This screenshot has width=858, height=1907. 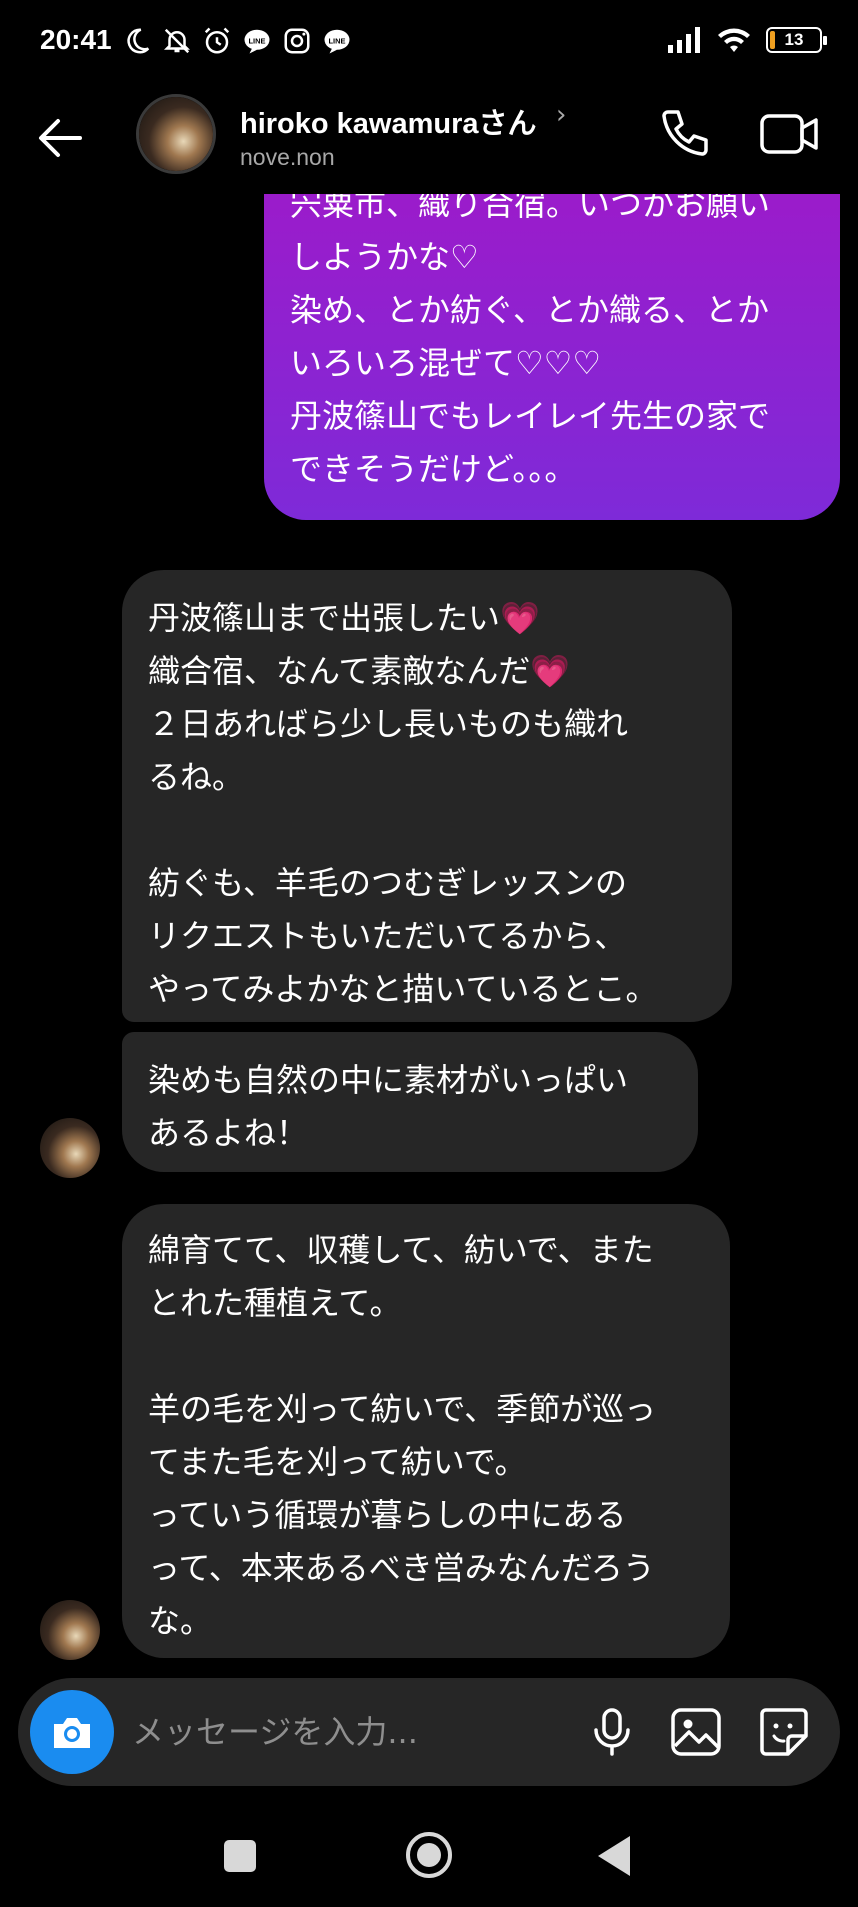 I want to click on message-input, so click(x=352, y=1732).